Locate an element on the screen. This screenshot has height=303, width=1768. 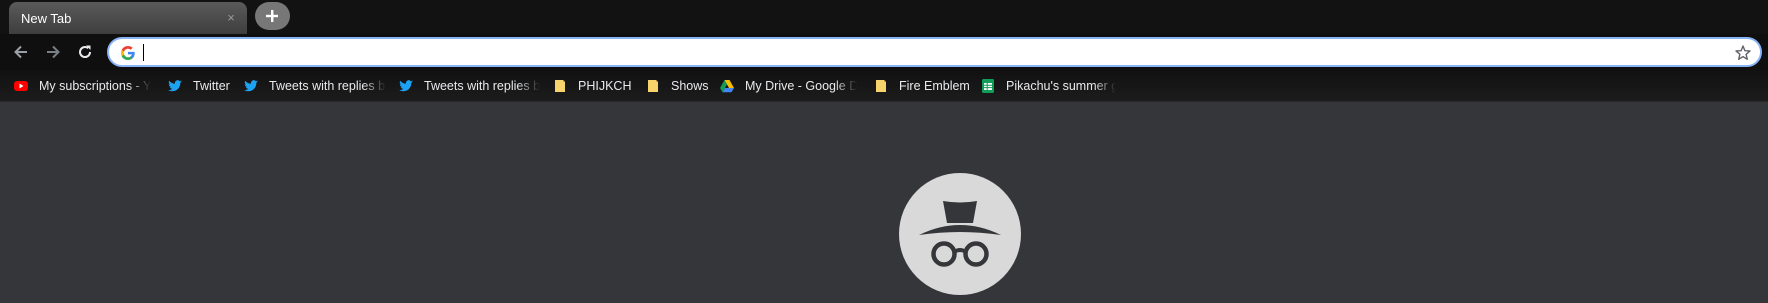
incognito-logo is located at coordinates (960, 234).